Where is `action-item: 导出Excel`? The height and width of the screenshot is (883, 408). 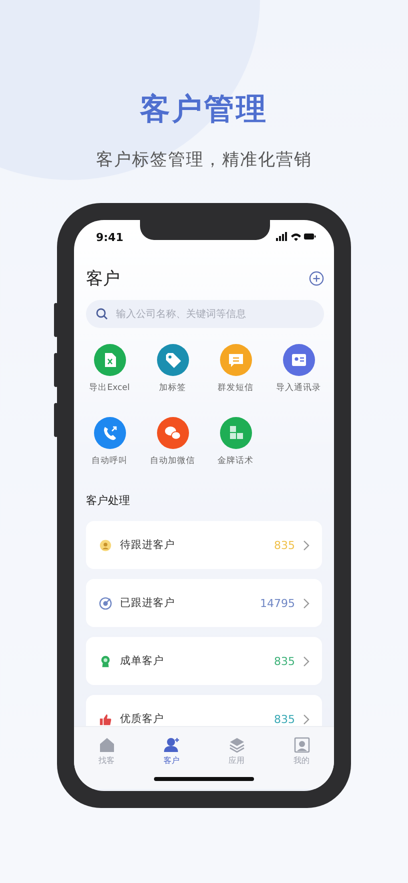
action-item: 导出Excel is located at coordinates (109, 369).